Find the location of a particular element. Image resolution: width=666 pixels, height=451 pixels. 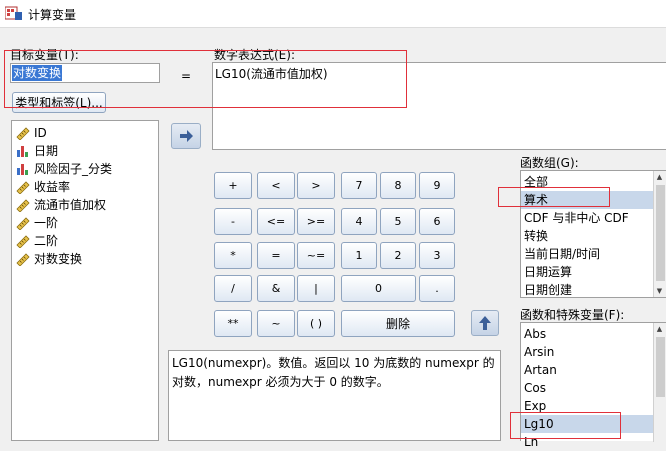

key-4: 4 is located at coordinates (359, 221).